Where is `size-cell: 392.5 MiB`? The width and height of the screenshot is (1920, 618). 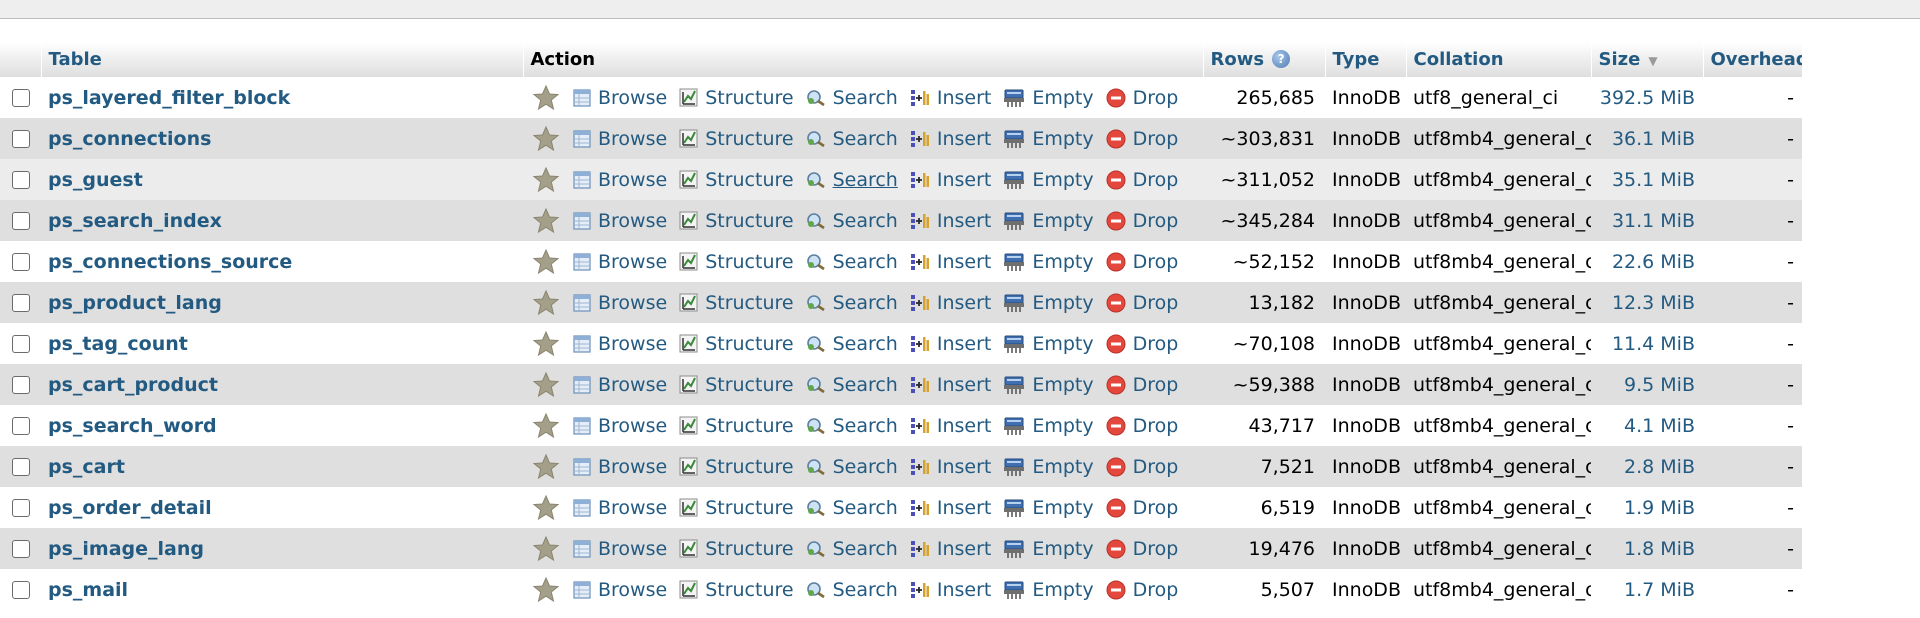 size-cell: 392.5 MiB is located at coordinates (1647, 97).